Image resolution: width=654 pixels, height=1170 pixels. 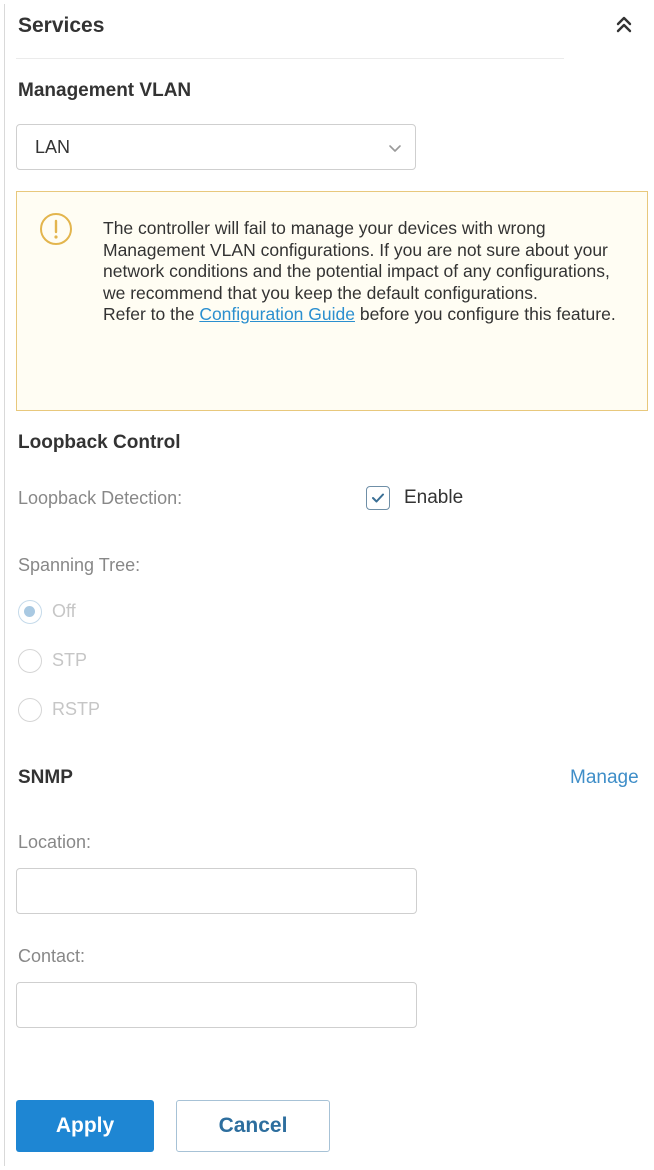 I want to click on spanning-tree-label: Spanning Tree:, so click(x=79, y=565).